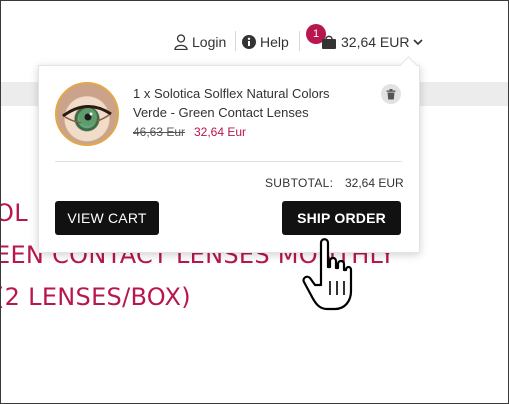  What do you see at coordinates (418, 42) in the screenshot?
I see `chevron-down-icon` at bounding box center [418, 42].